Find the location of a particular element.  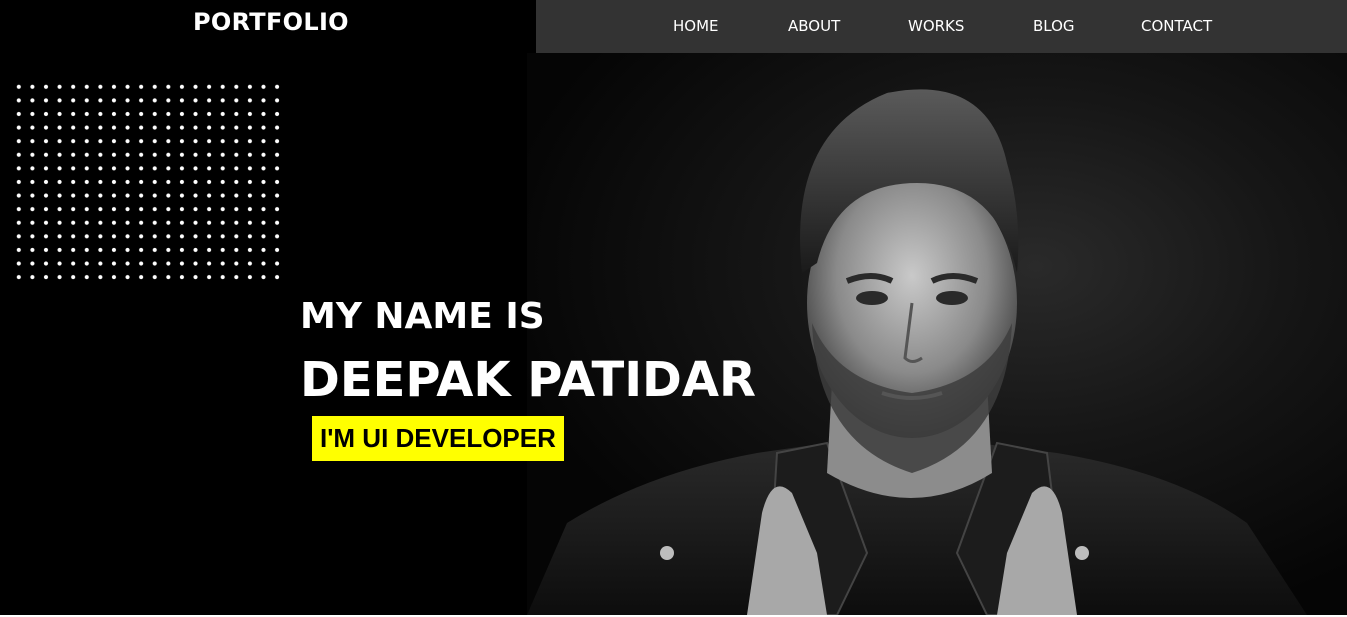

dot-pattern-decoration is located at coordinates (148, 182).